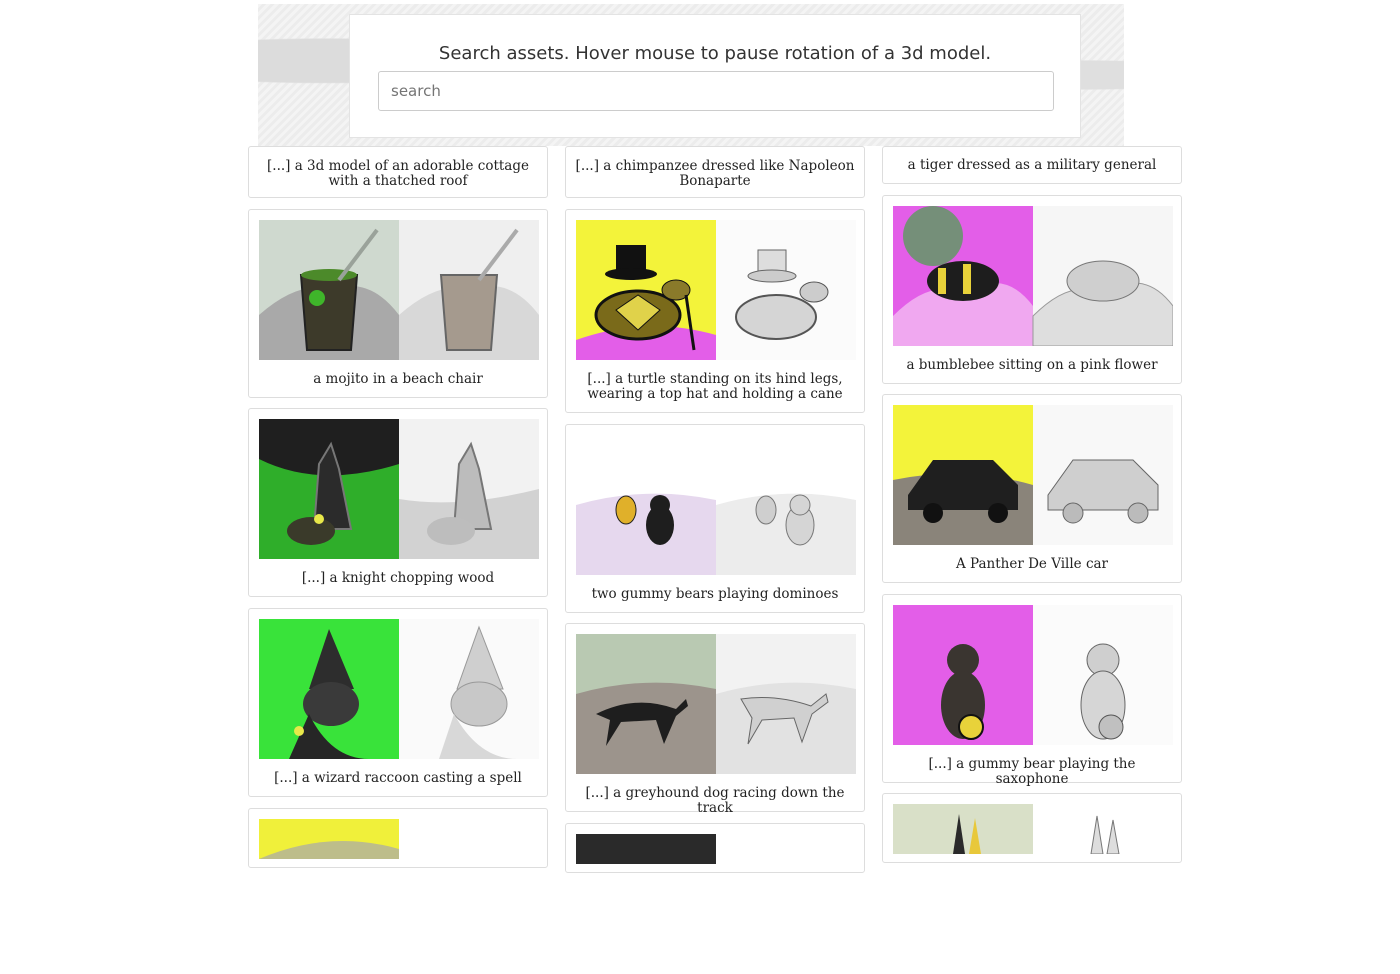 The width and height of the screenshot is (1400, 974). I want to click on asset-caption: a tiger dressed as a military general, so click(1032, 165).